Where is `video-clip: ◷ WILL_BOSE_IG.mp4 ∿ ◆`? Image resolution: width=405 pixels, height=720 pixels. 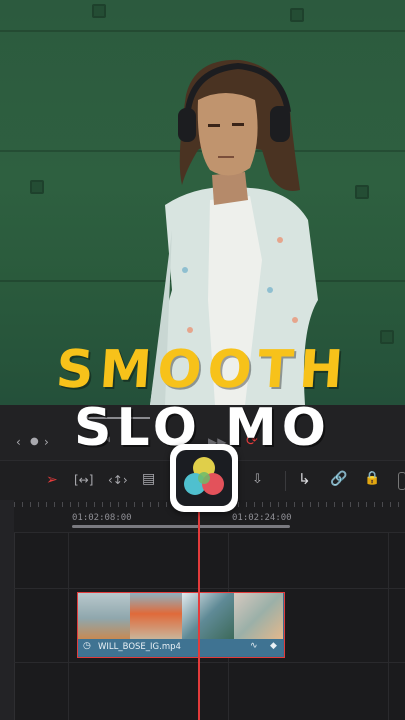
video-clip: ◷ WILL_BOSE_IG.mp4 ∿ ◆ is located at coordinates (181, 625).